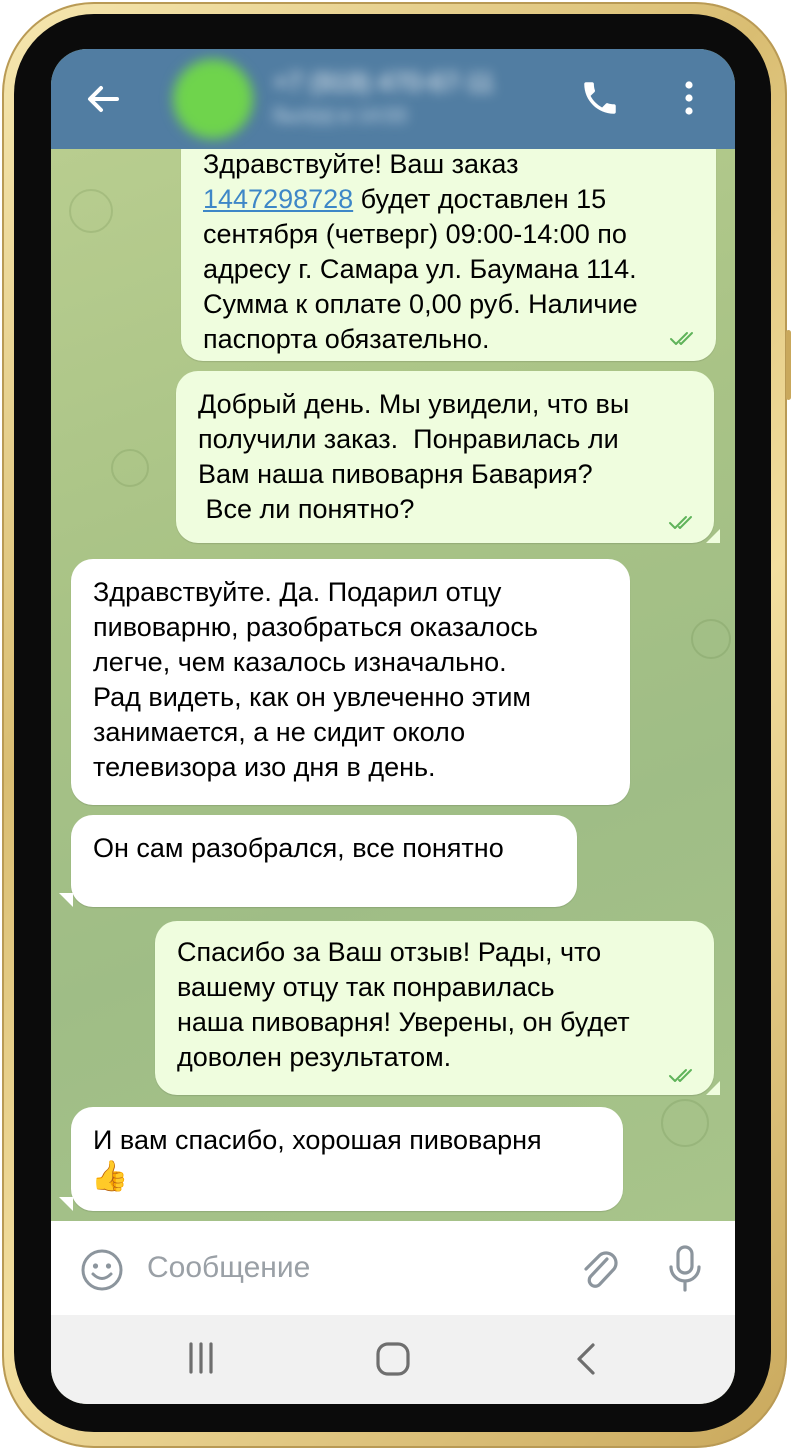  What do you see at coordinates (213, 99) in the screenshot?
I see `contact-avatar` at bounding box center [213, 99].